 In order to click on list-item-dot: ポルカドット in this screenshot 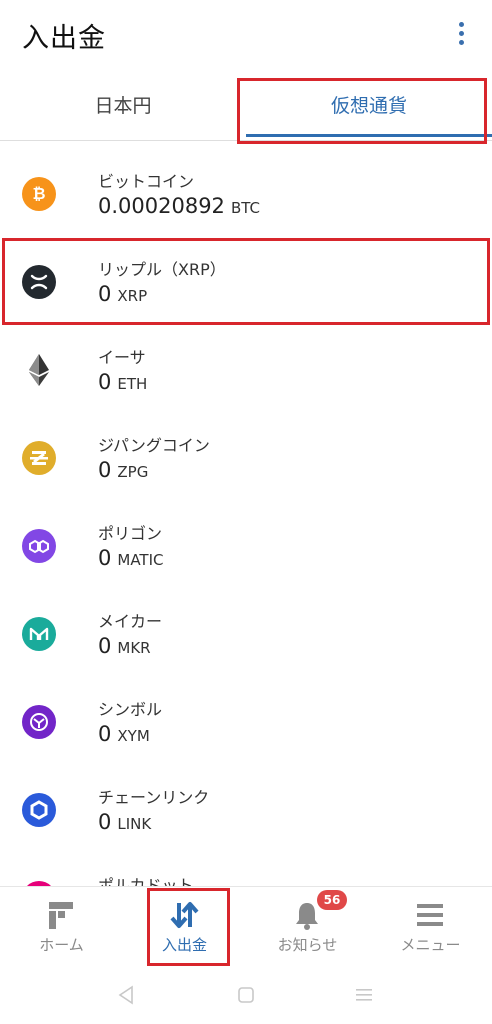, I will do `click(246, 872)`.